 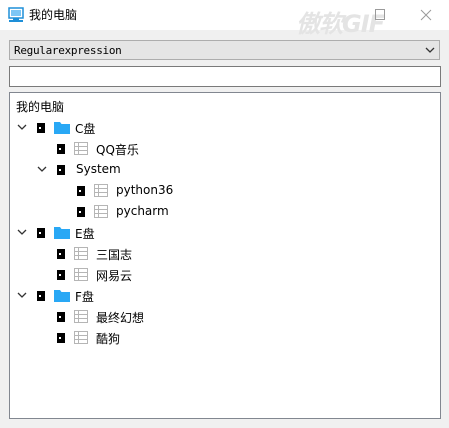 What do you see at coordinates (114, 255) in the screenshot?
I see `tree-node-label: 三国志` at bounding box center [114, 255].